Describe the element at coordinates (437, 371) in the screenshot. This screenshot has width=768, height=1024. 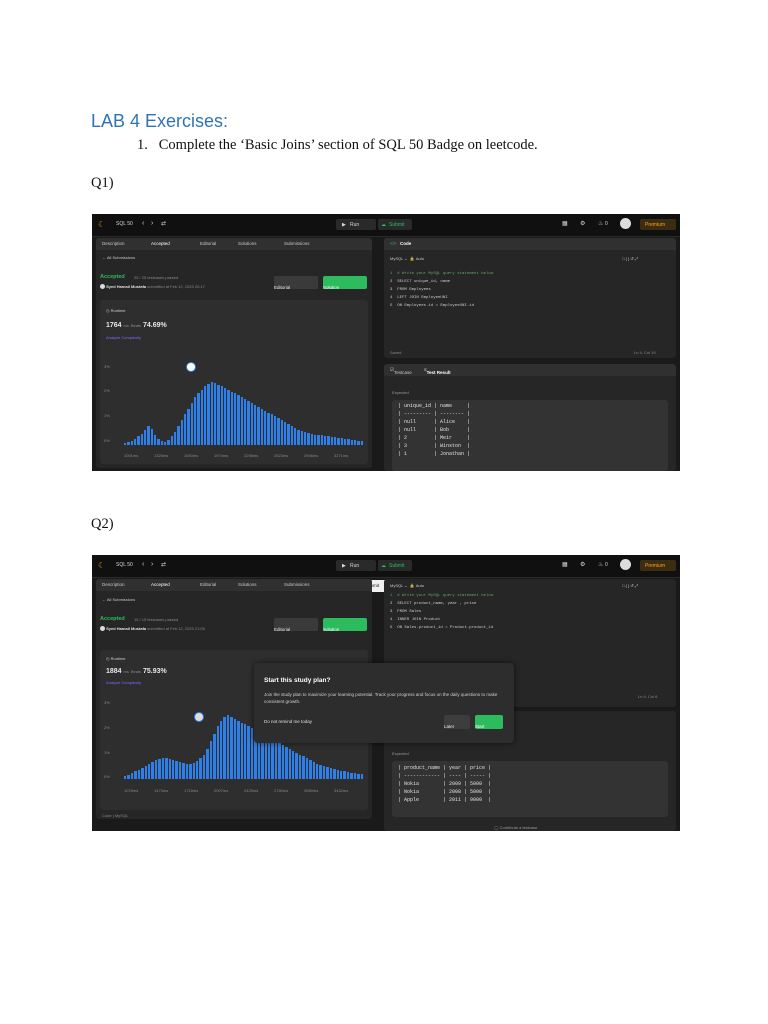
I see `tab-test-result: ≡ Test Result` at that location.